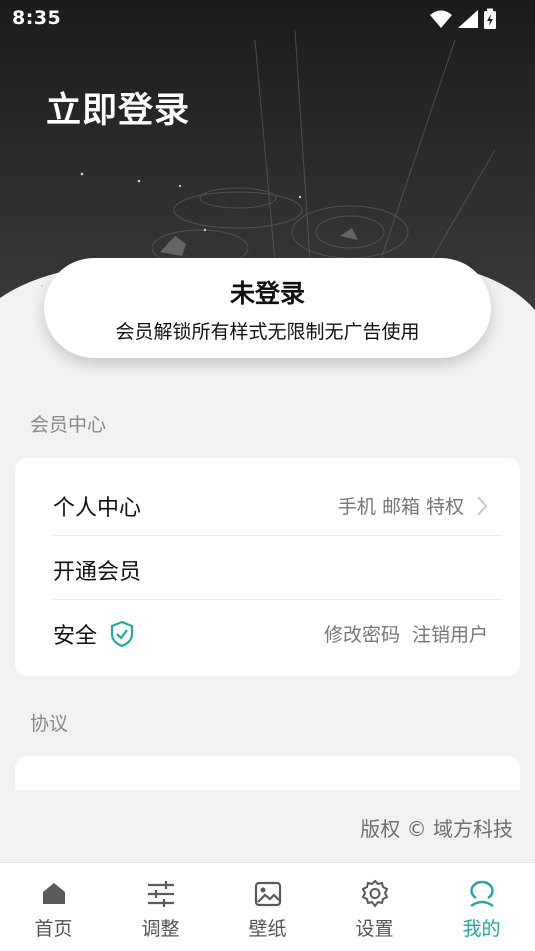  I want to click on security-label: 安全, so click(93, 634).